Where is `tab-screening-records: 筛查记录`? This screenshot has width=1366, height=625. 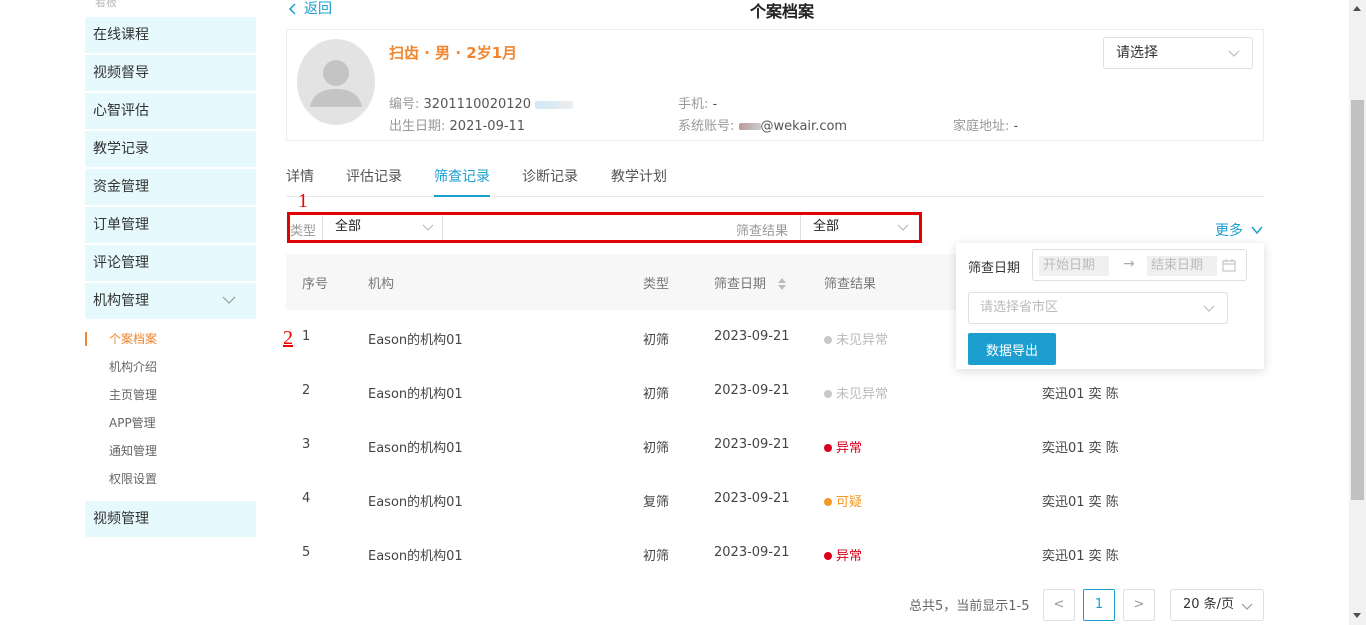
tab-screening-records: 筛查记录 is located at coordinates (462, 181).